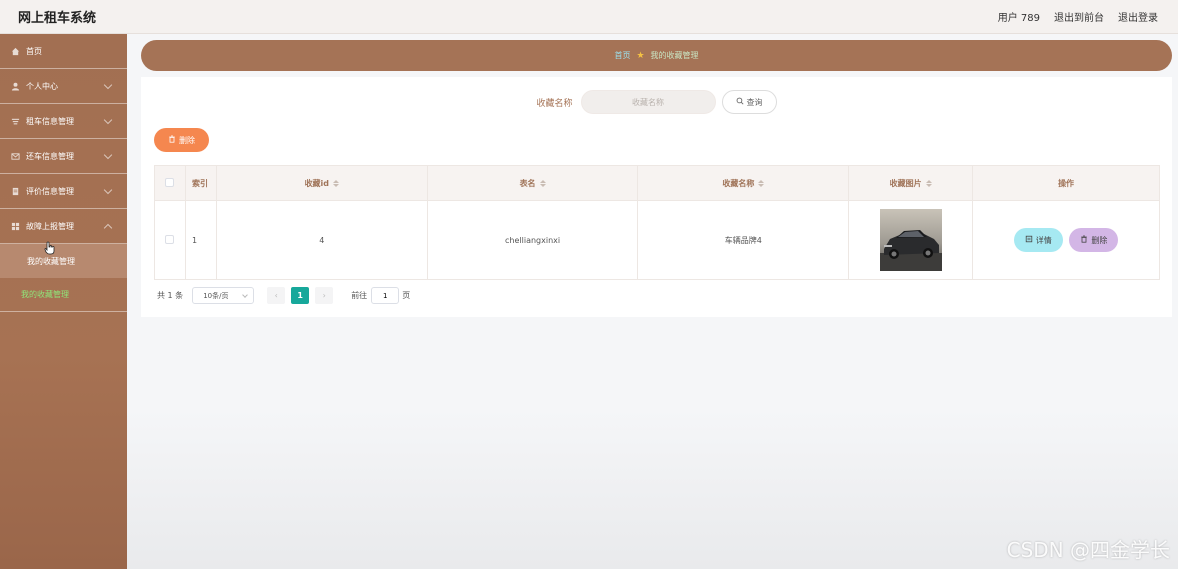 This screenshot has height=569, width=1178. What do you see at coordinates (359, 295) in the screenshot?
I see `goto-label: 前往` at bounding box center [359, 295].